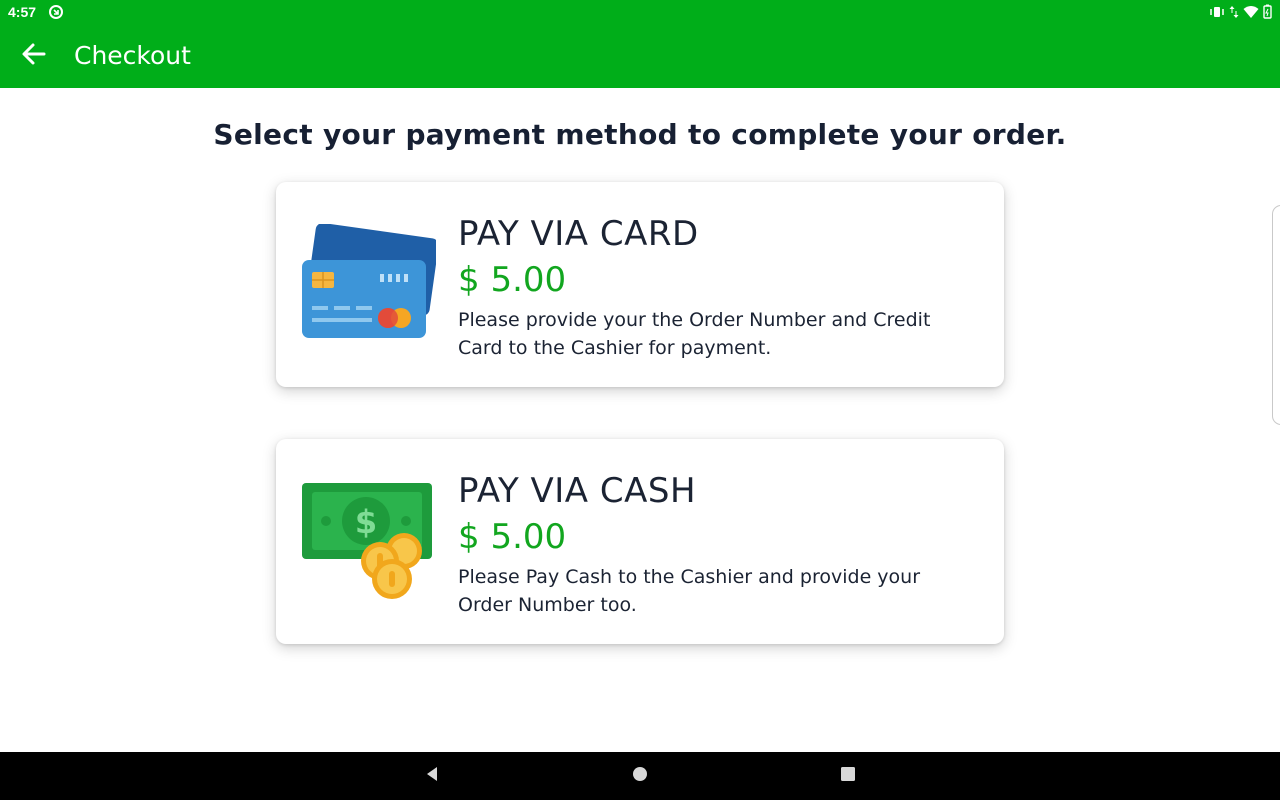 This screenshot has height=800, width=1280. What do you see at coordinates (577, 491) in the screenshot?
I see `option-title: PAY VIA CASH` at bounding box center [577, 491].